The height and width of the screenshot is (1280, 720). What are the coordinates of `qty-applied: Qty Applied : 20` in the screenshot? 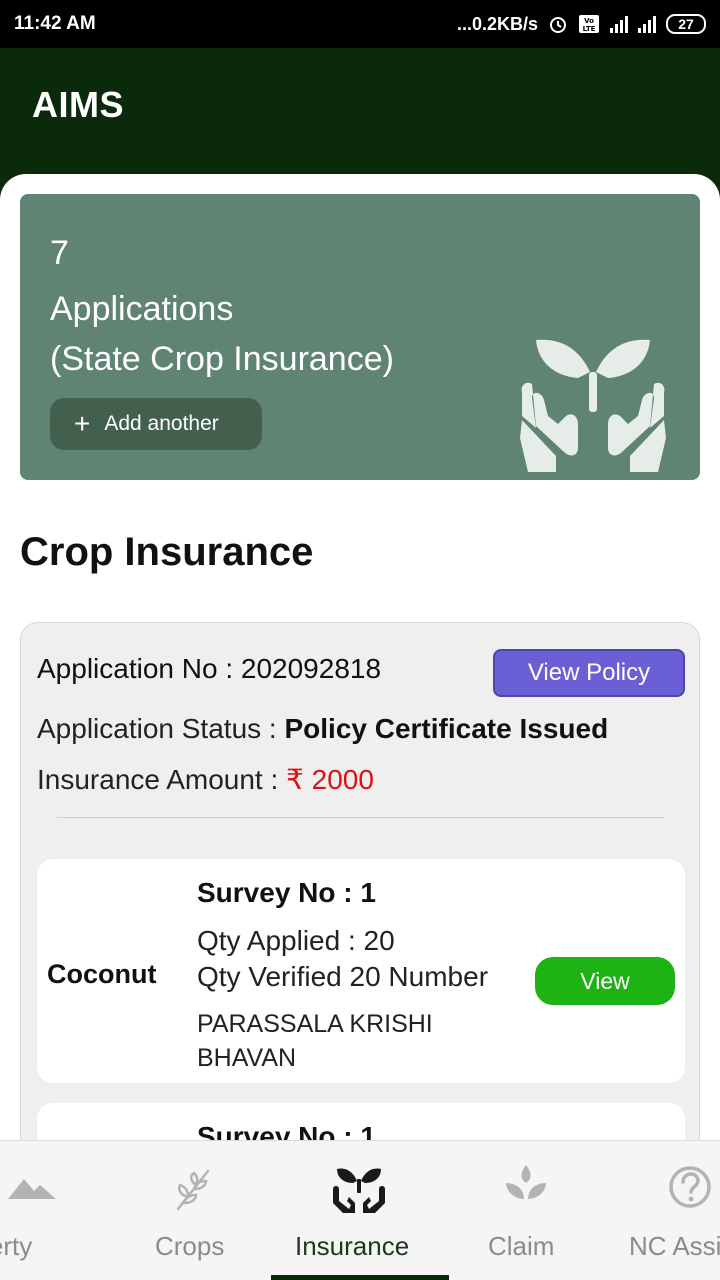 It's located at (296, 940).